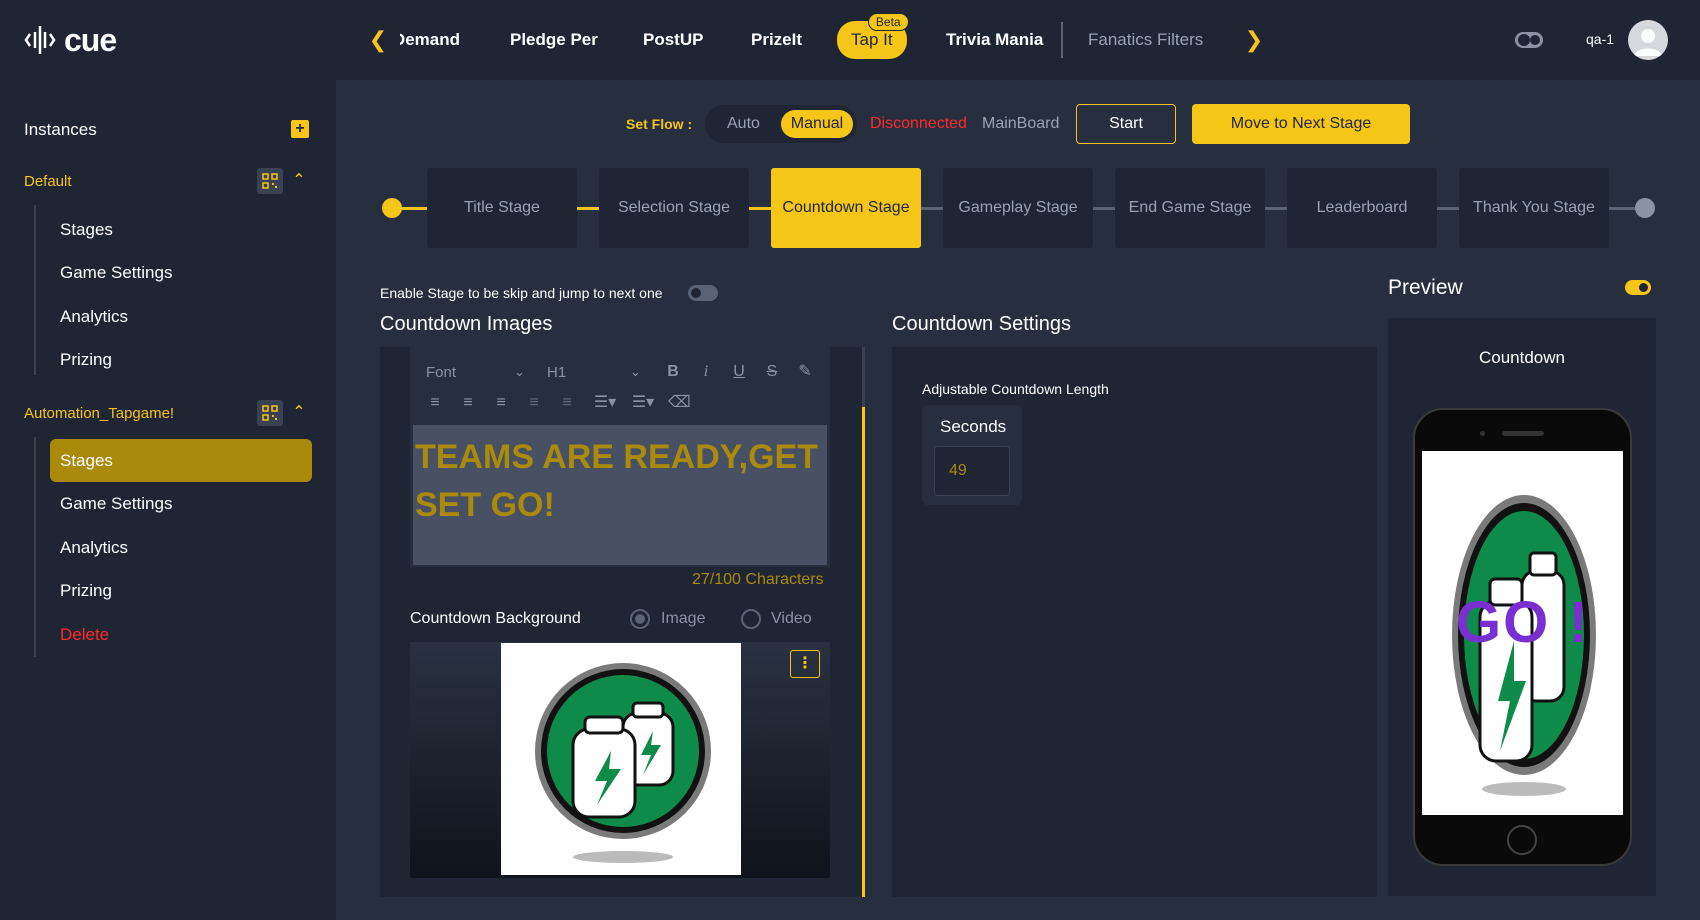 Image resolution: width=1700 pixels, height=920 pixels. I want to click on qr-code-icon, so click(270, 413).